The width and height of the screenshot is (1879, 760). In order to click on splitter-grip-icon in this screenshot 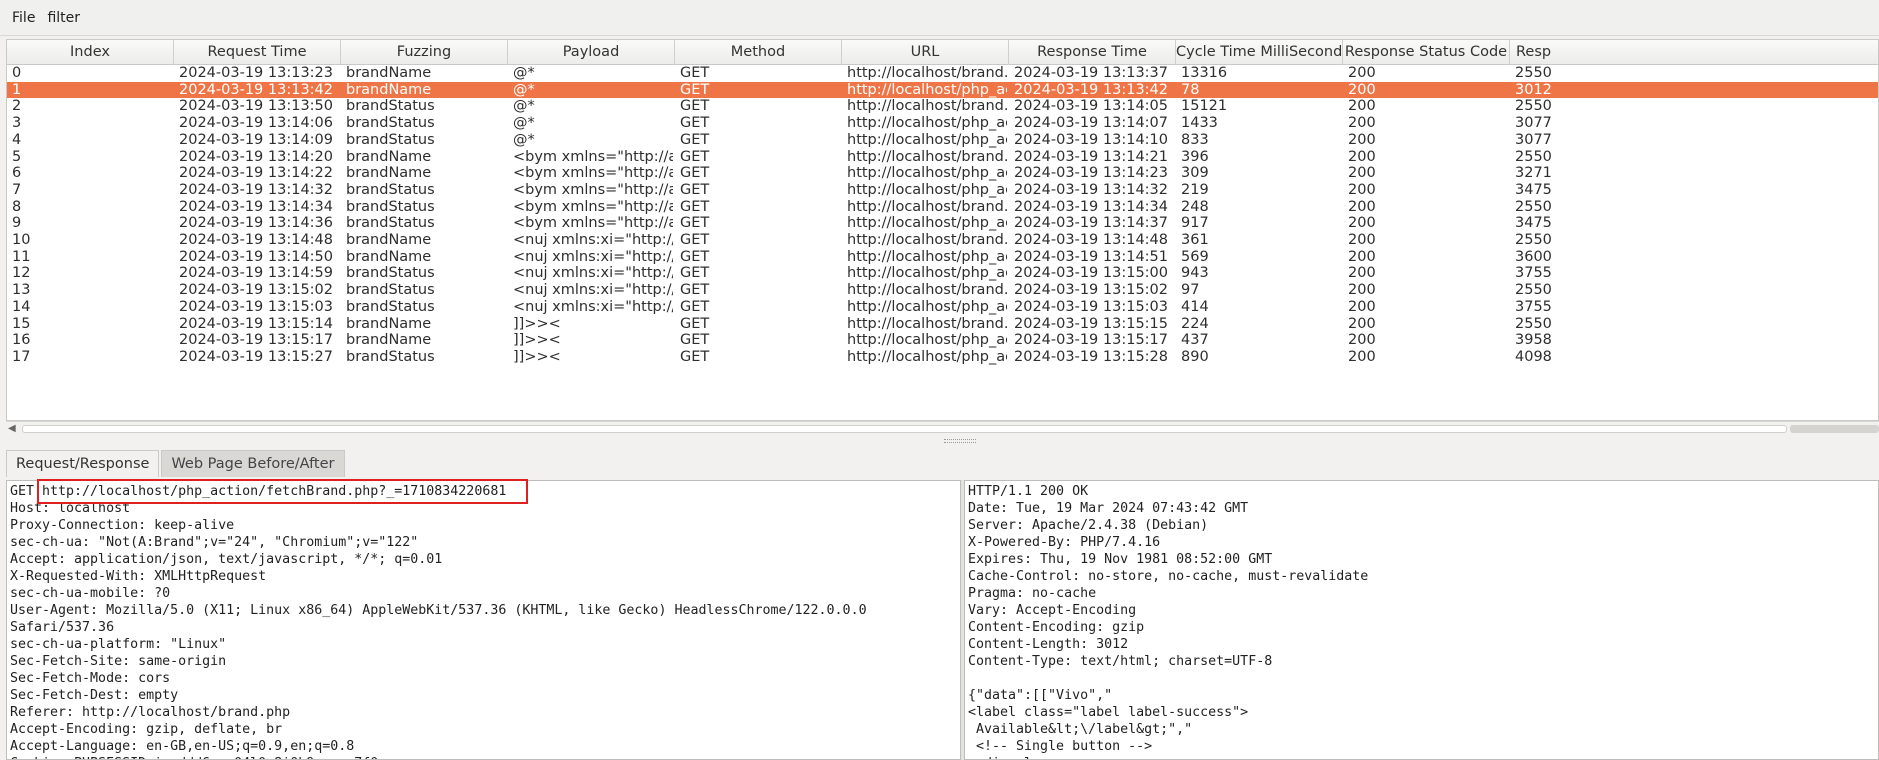, I will do `click(960, 441)`.